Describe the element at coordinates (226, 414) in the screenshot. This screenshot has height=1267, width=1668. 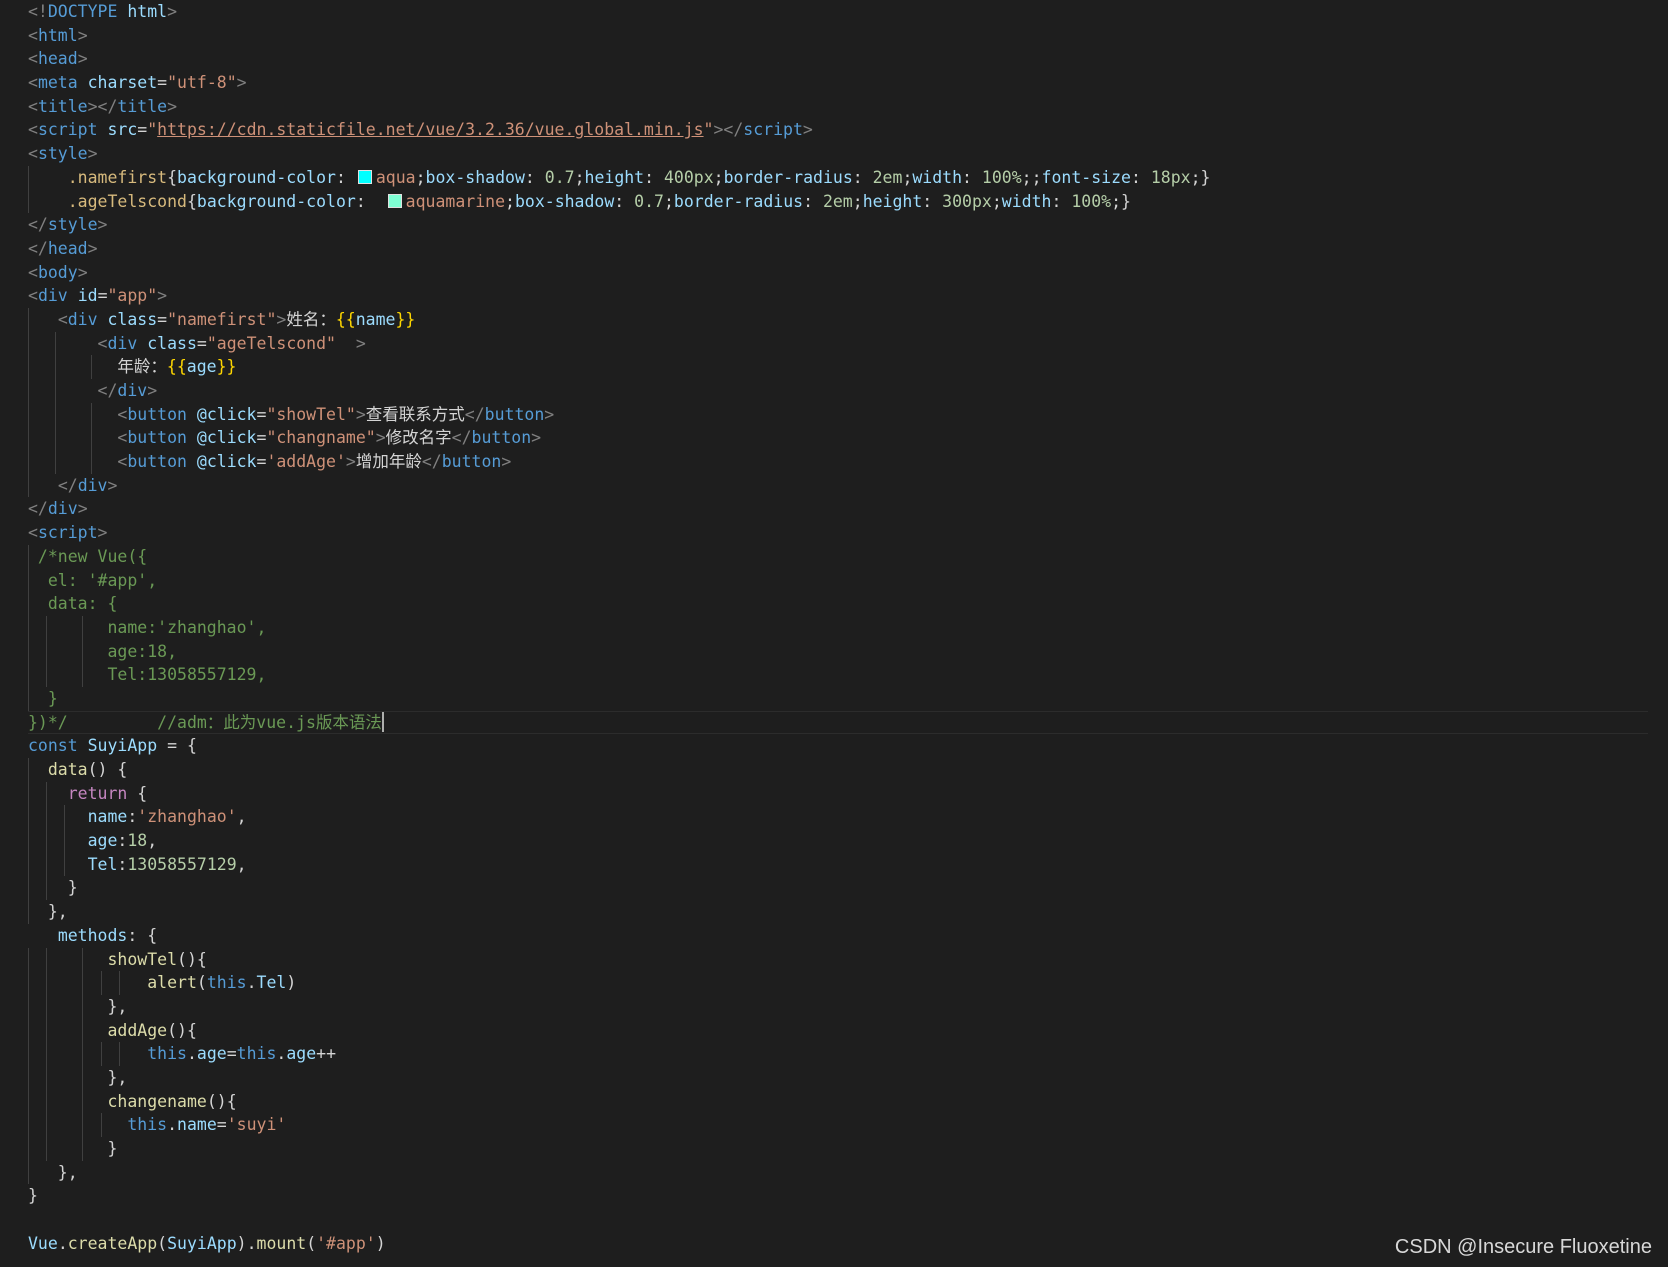
I see `code-token: @click` at that location.